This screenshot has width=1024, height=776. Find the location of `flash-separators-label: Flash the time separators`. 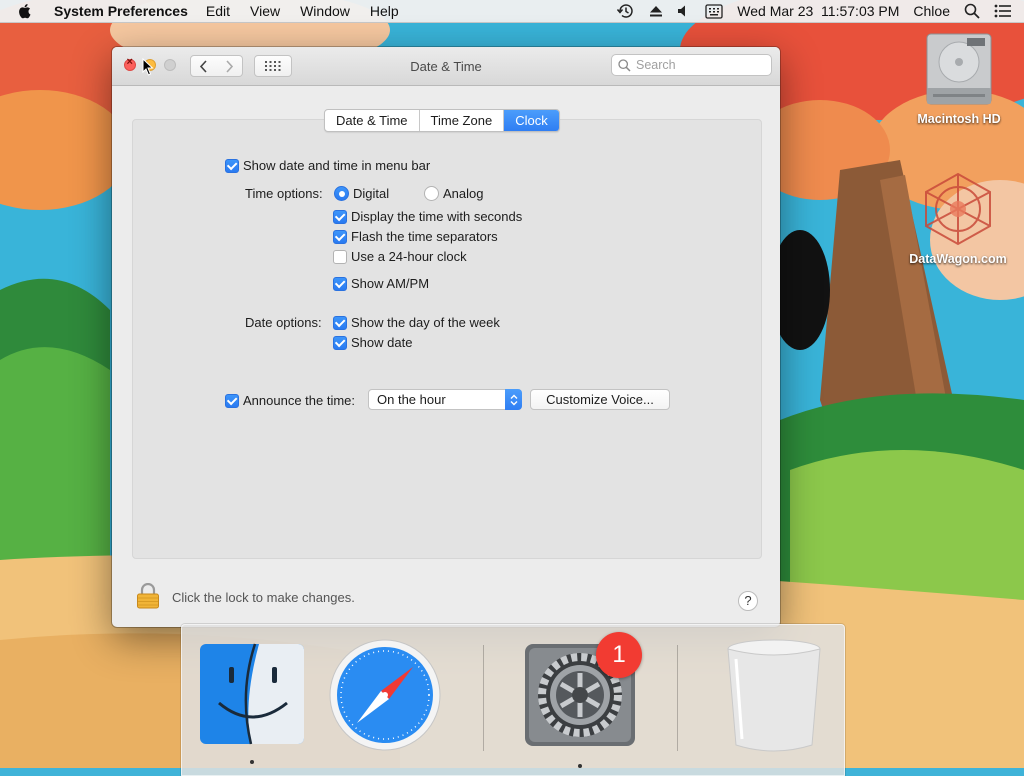

flash-separators-label: Flash the time separators is located at coordinates (424, 236).